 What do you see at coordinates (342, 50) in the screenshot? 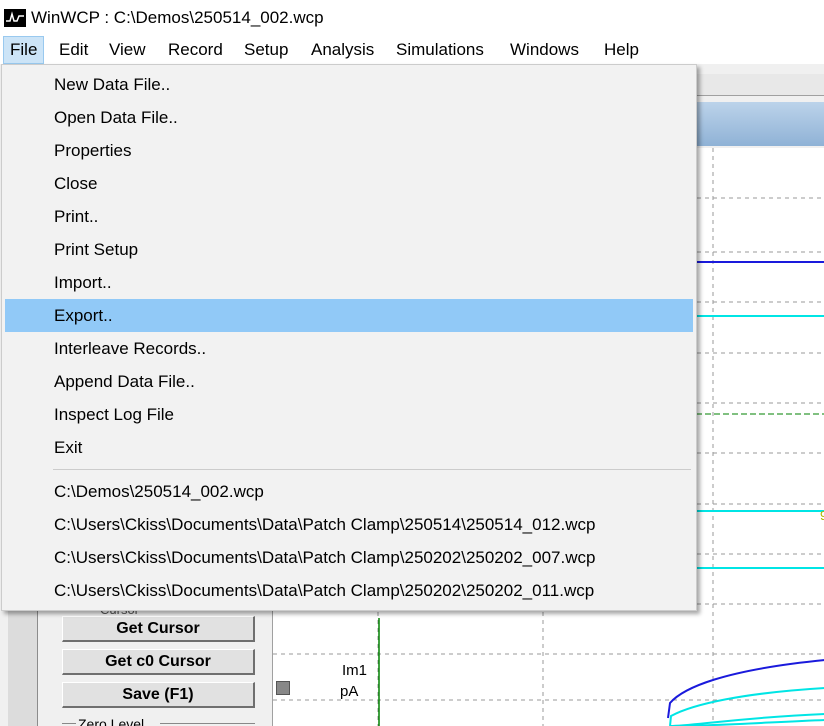
I see `menu-analysis: Analysis` at bounding box center [342, 50].